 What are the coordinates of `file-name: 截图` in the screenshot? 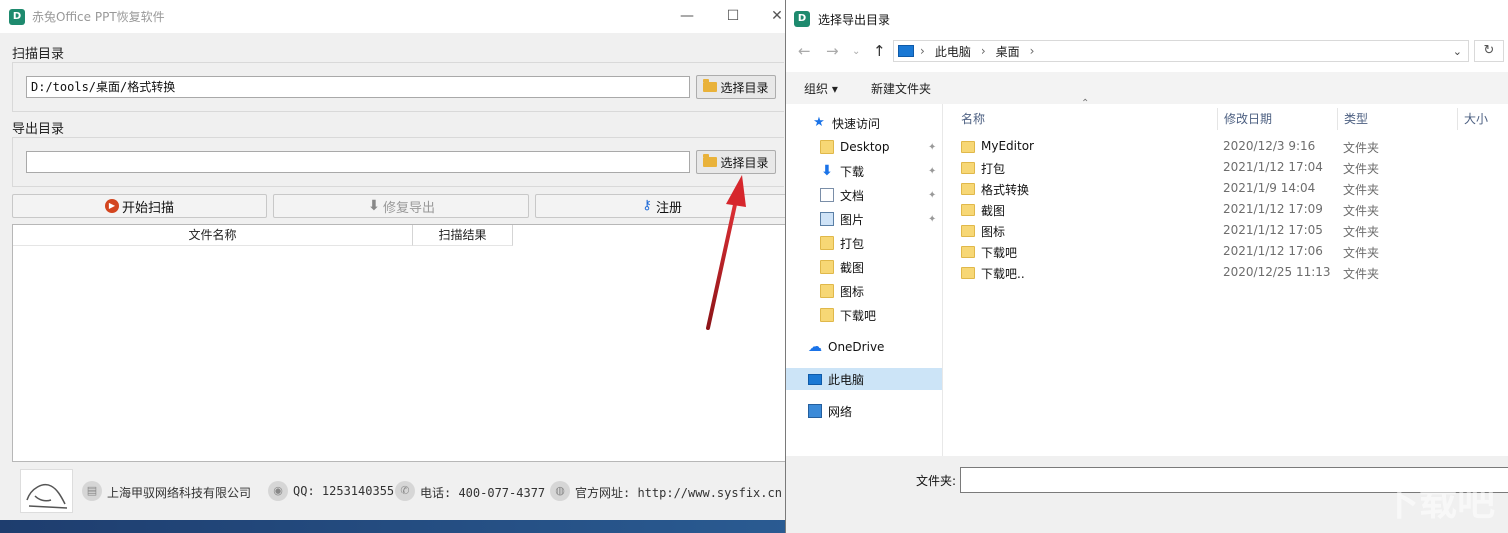 It's located at (993, 211).